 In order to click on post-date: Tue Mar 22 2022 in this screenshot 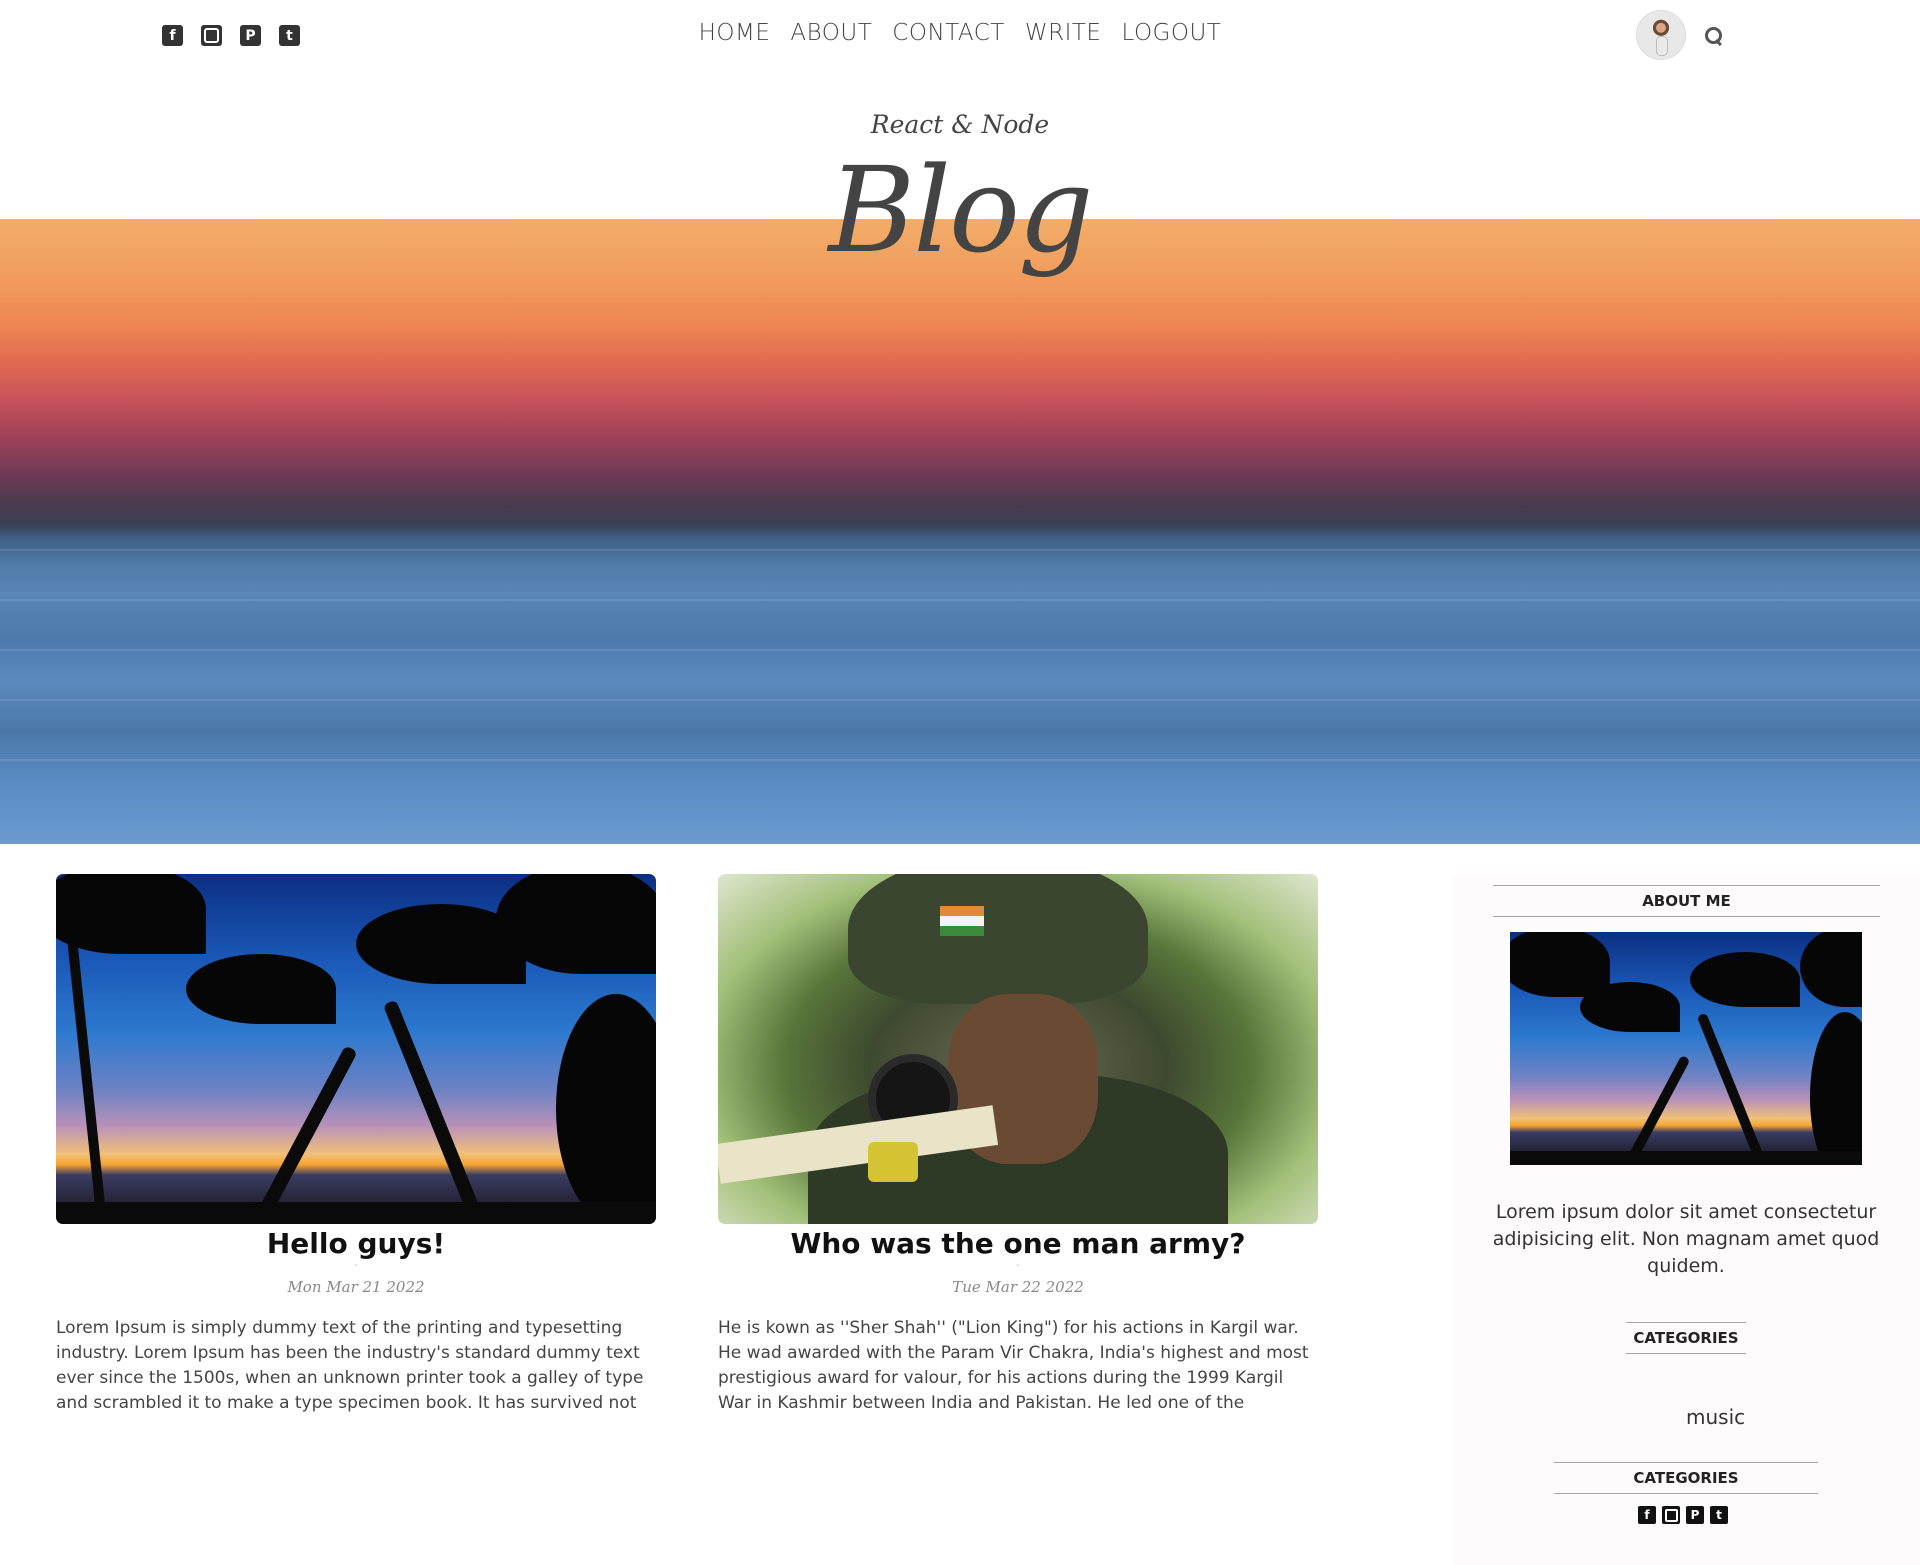, I will do `click(1018, 1287)`.